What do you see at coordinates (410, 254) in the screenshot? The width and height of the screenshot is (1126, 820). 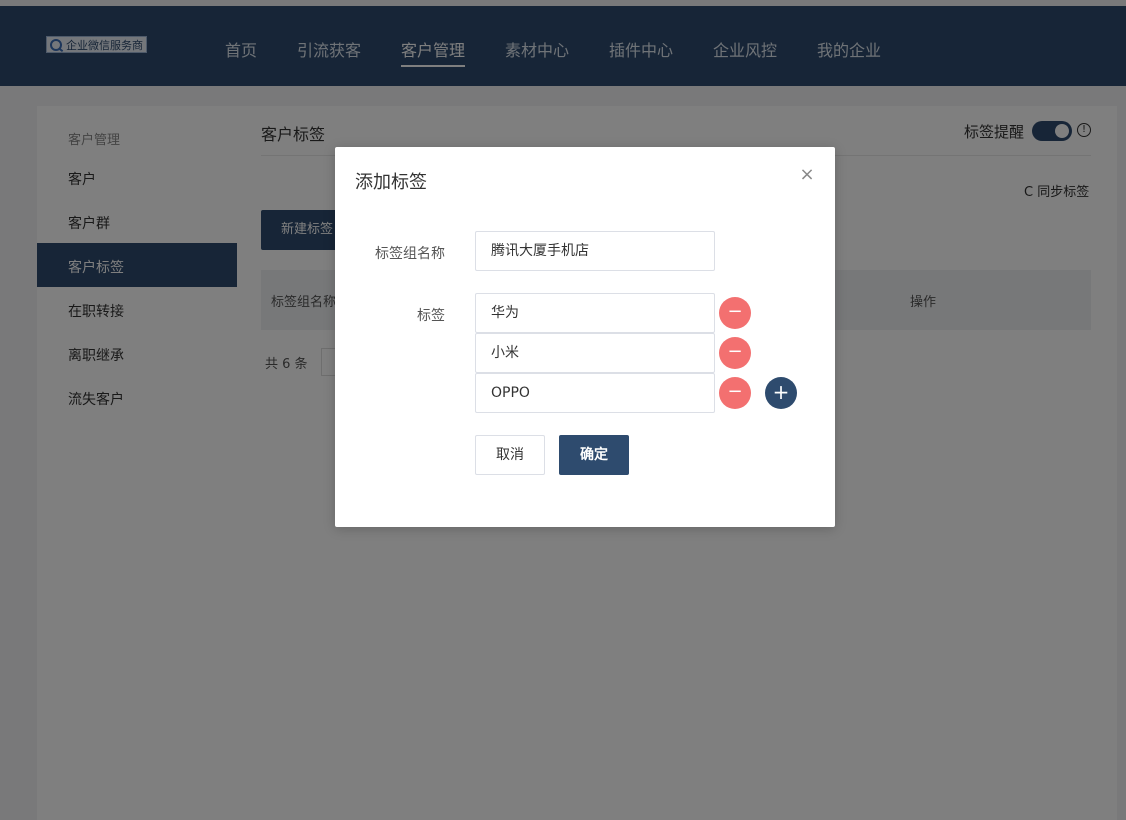 I see `group-name-label: 标签组名称` at bounding box center [410, 254].